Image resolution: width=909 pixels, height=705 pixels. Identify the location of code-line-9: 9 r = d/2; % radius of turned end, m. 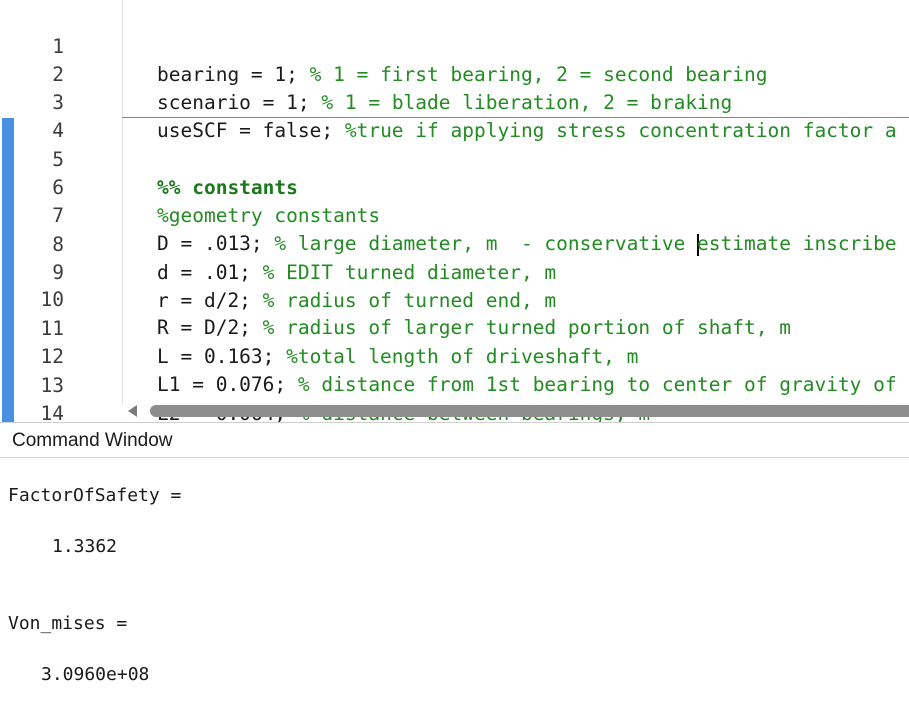
(454, 271).